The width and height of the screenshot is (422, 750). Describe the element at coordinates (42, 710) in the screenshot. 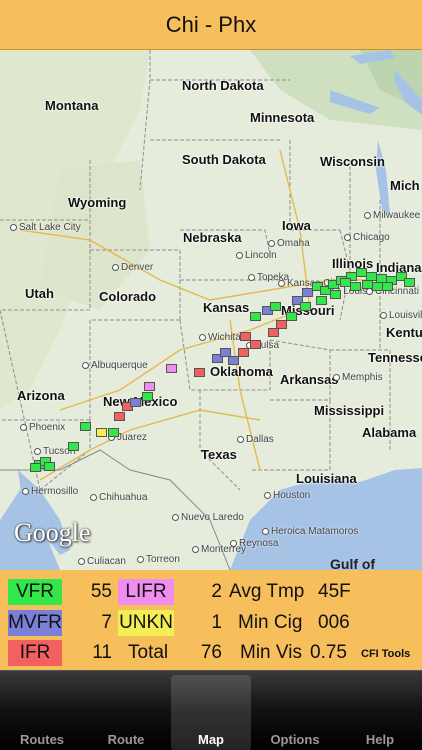

I see `tab-routes: Routes` at that location.